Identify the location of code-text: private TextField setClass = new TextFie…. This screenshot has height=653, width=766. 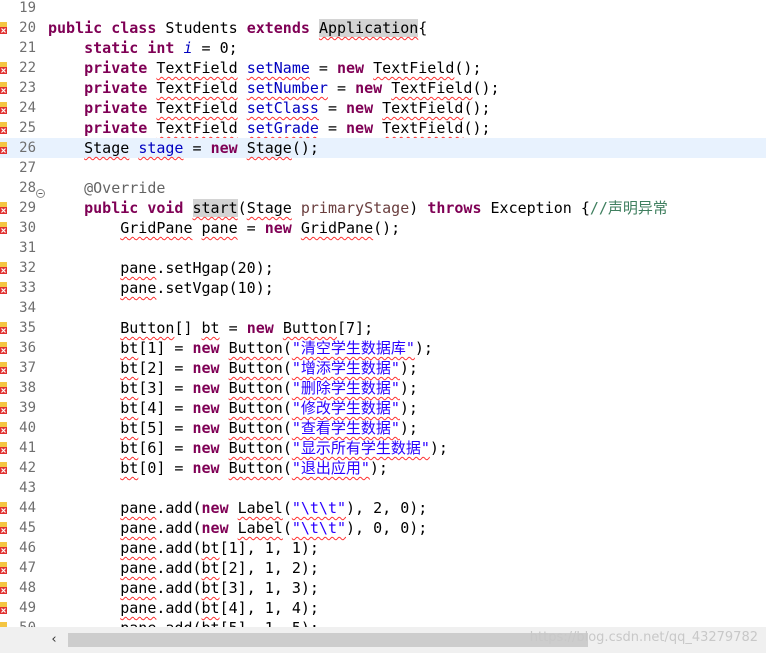
(269, 108).